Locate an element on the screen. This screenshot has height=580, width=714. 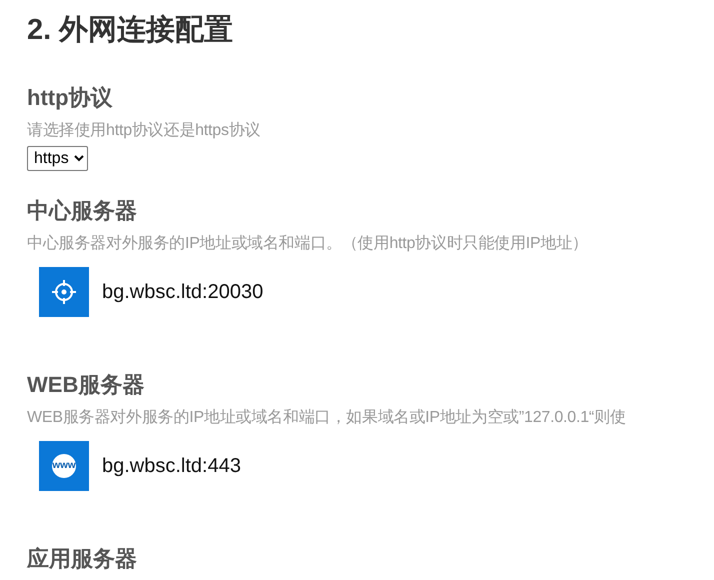
server-address: bg.wbsc.ltd:20030 is located at coordinates (183, 292).